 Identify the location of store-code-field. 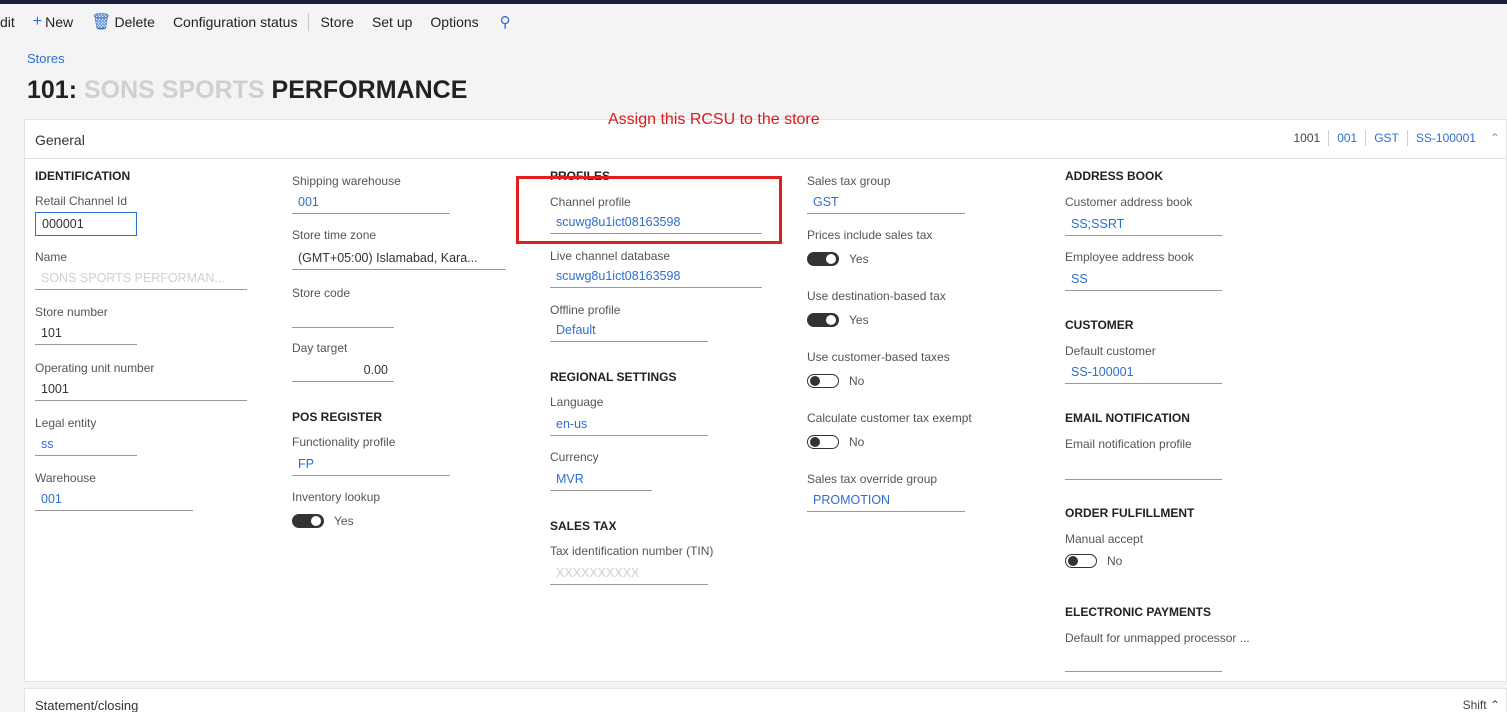
(343, 317).